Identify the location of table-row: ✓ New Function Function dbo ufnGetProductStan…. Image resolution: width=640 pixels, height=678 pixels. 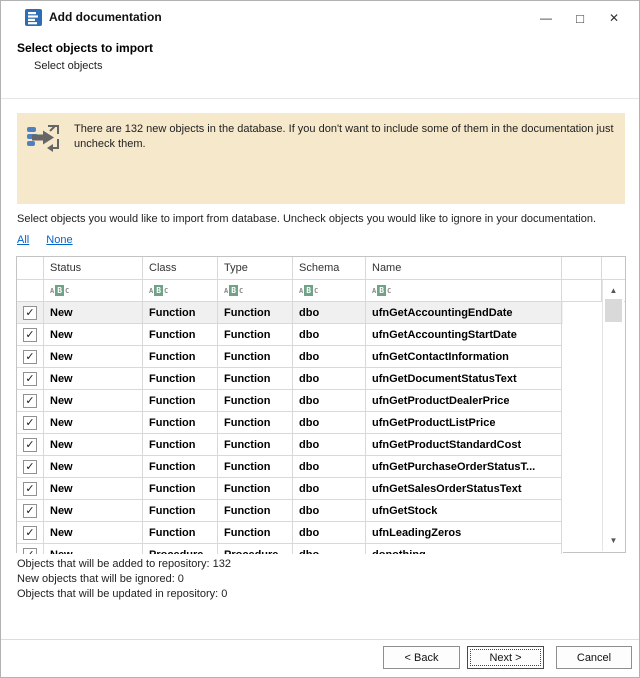
(290, 445).